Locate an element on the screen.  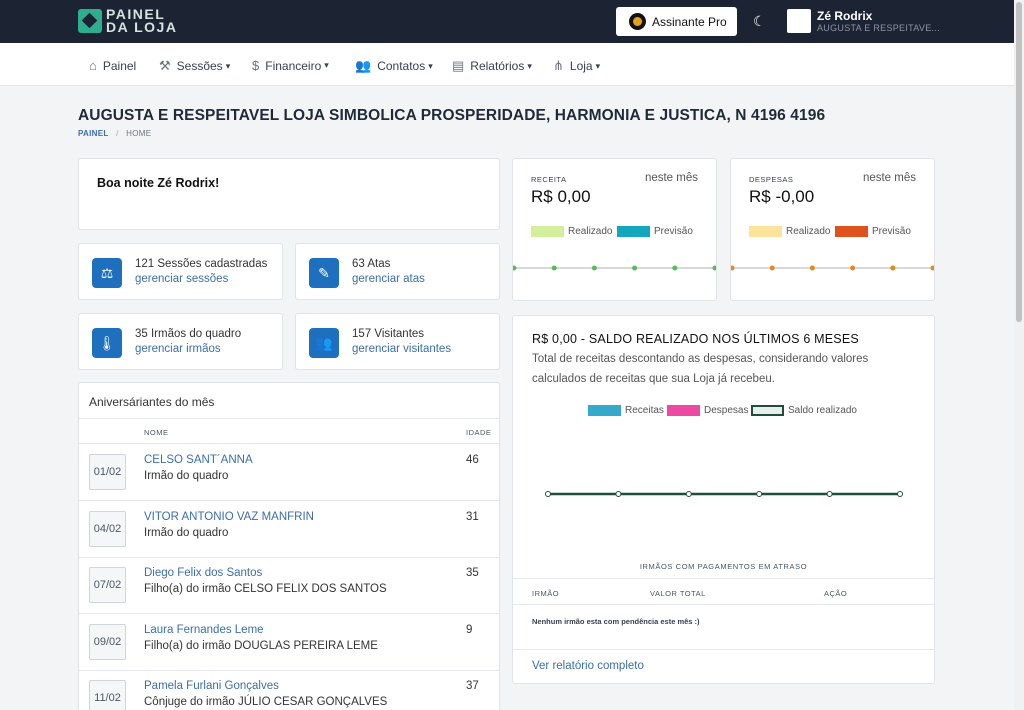
breadcrumb-home: HOME is located at coordinates (139, 133).